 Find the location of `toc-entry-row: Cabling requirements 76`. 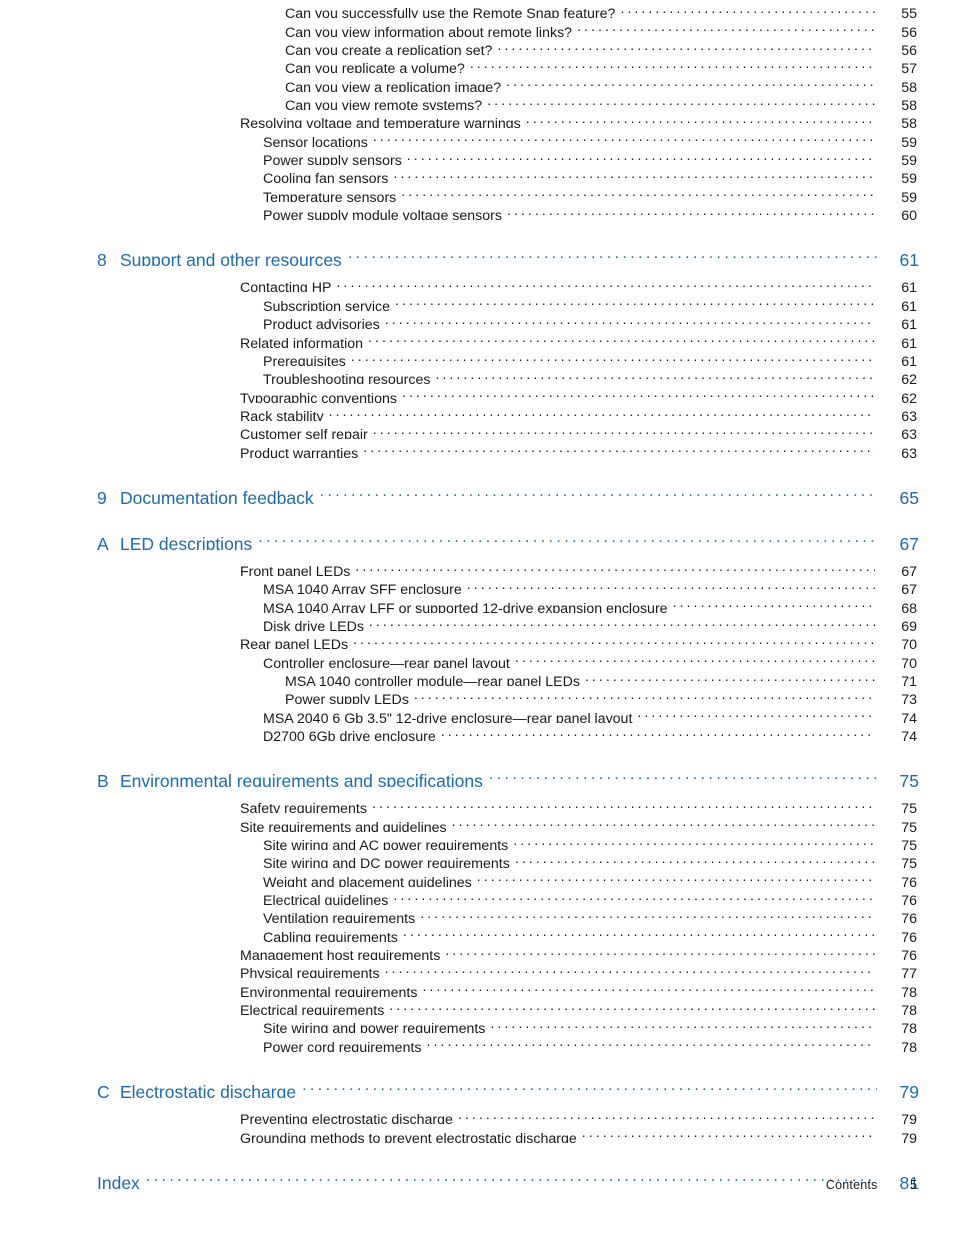

toc-entry-row: Cabling requirements 76 is located at coordinates (477, 932).